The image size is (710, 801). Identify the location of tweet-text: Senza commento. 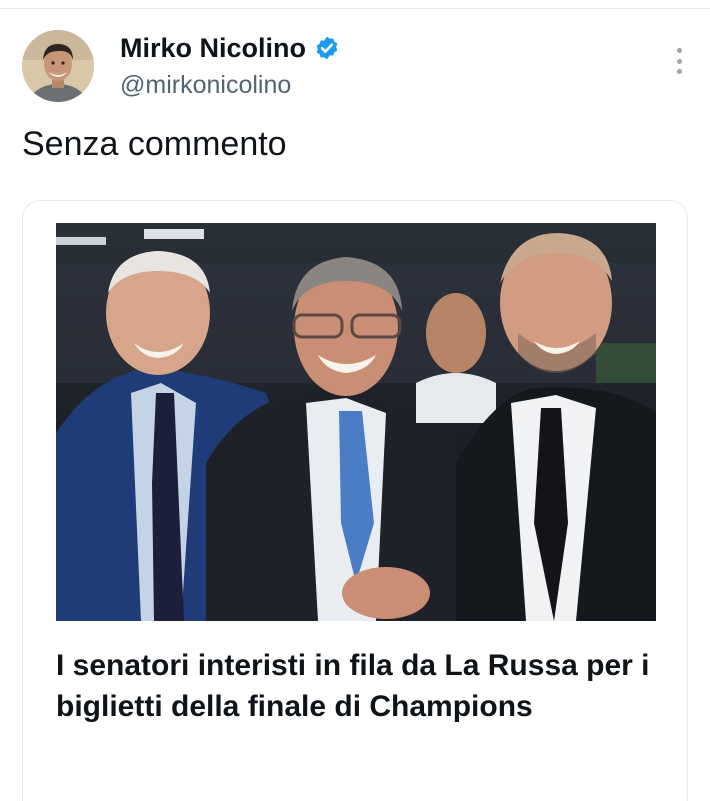
(154, 144).